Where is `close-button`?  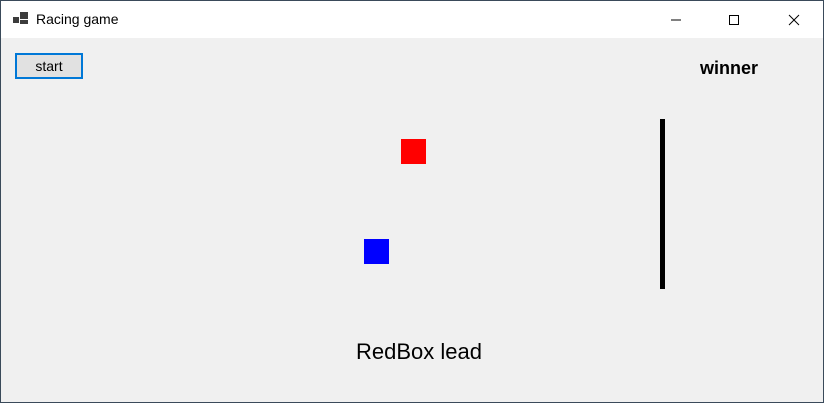 close-button is located at coordinates (794, 19).